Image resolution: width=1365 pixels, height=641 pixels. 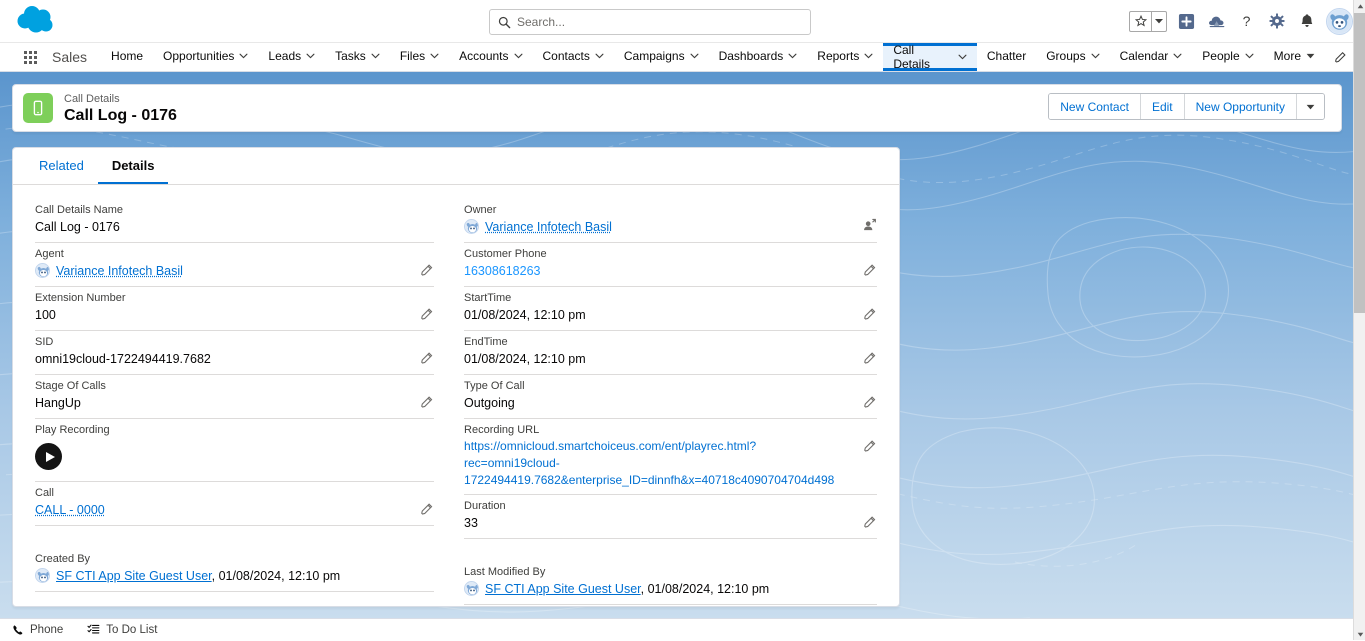 I want to click on nav-item-reports: Reports, so click(x=845, y=57).